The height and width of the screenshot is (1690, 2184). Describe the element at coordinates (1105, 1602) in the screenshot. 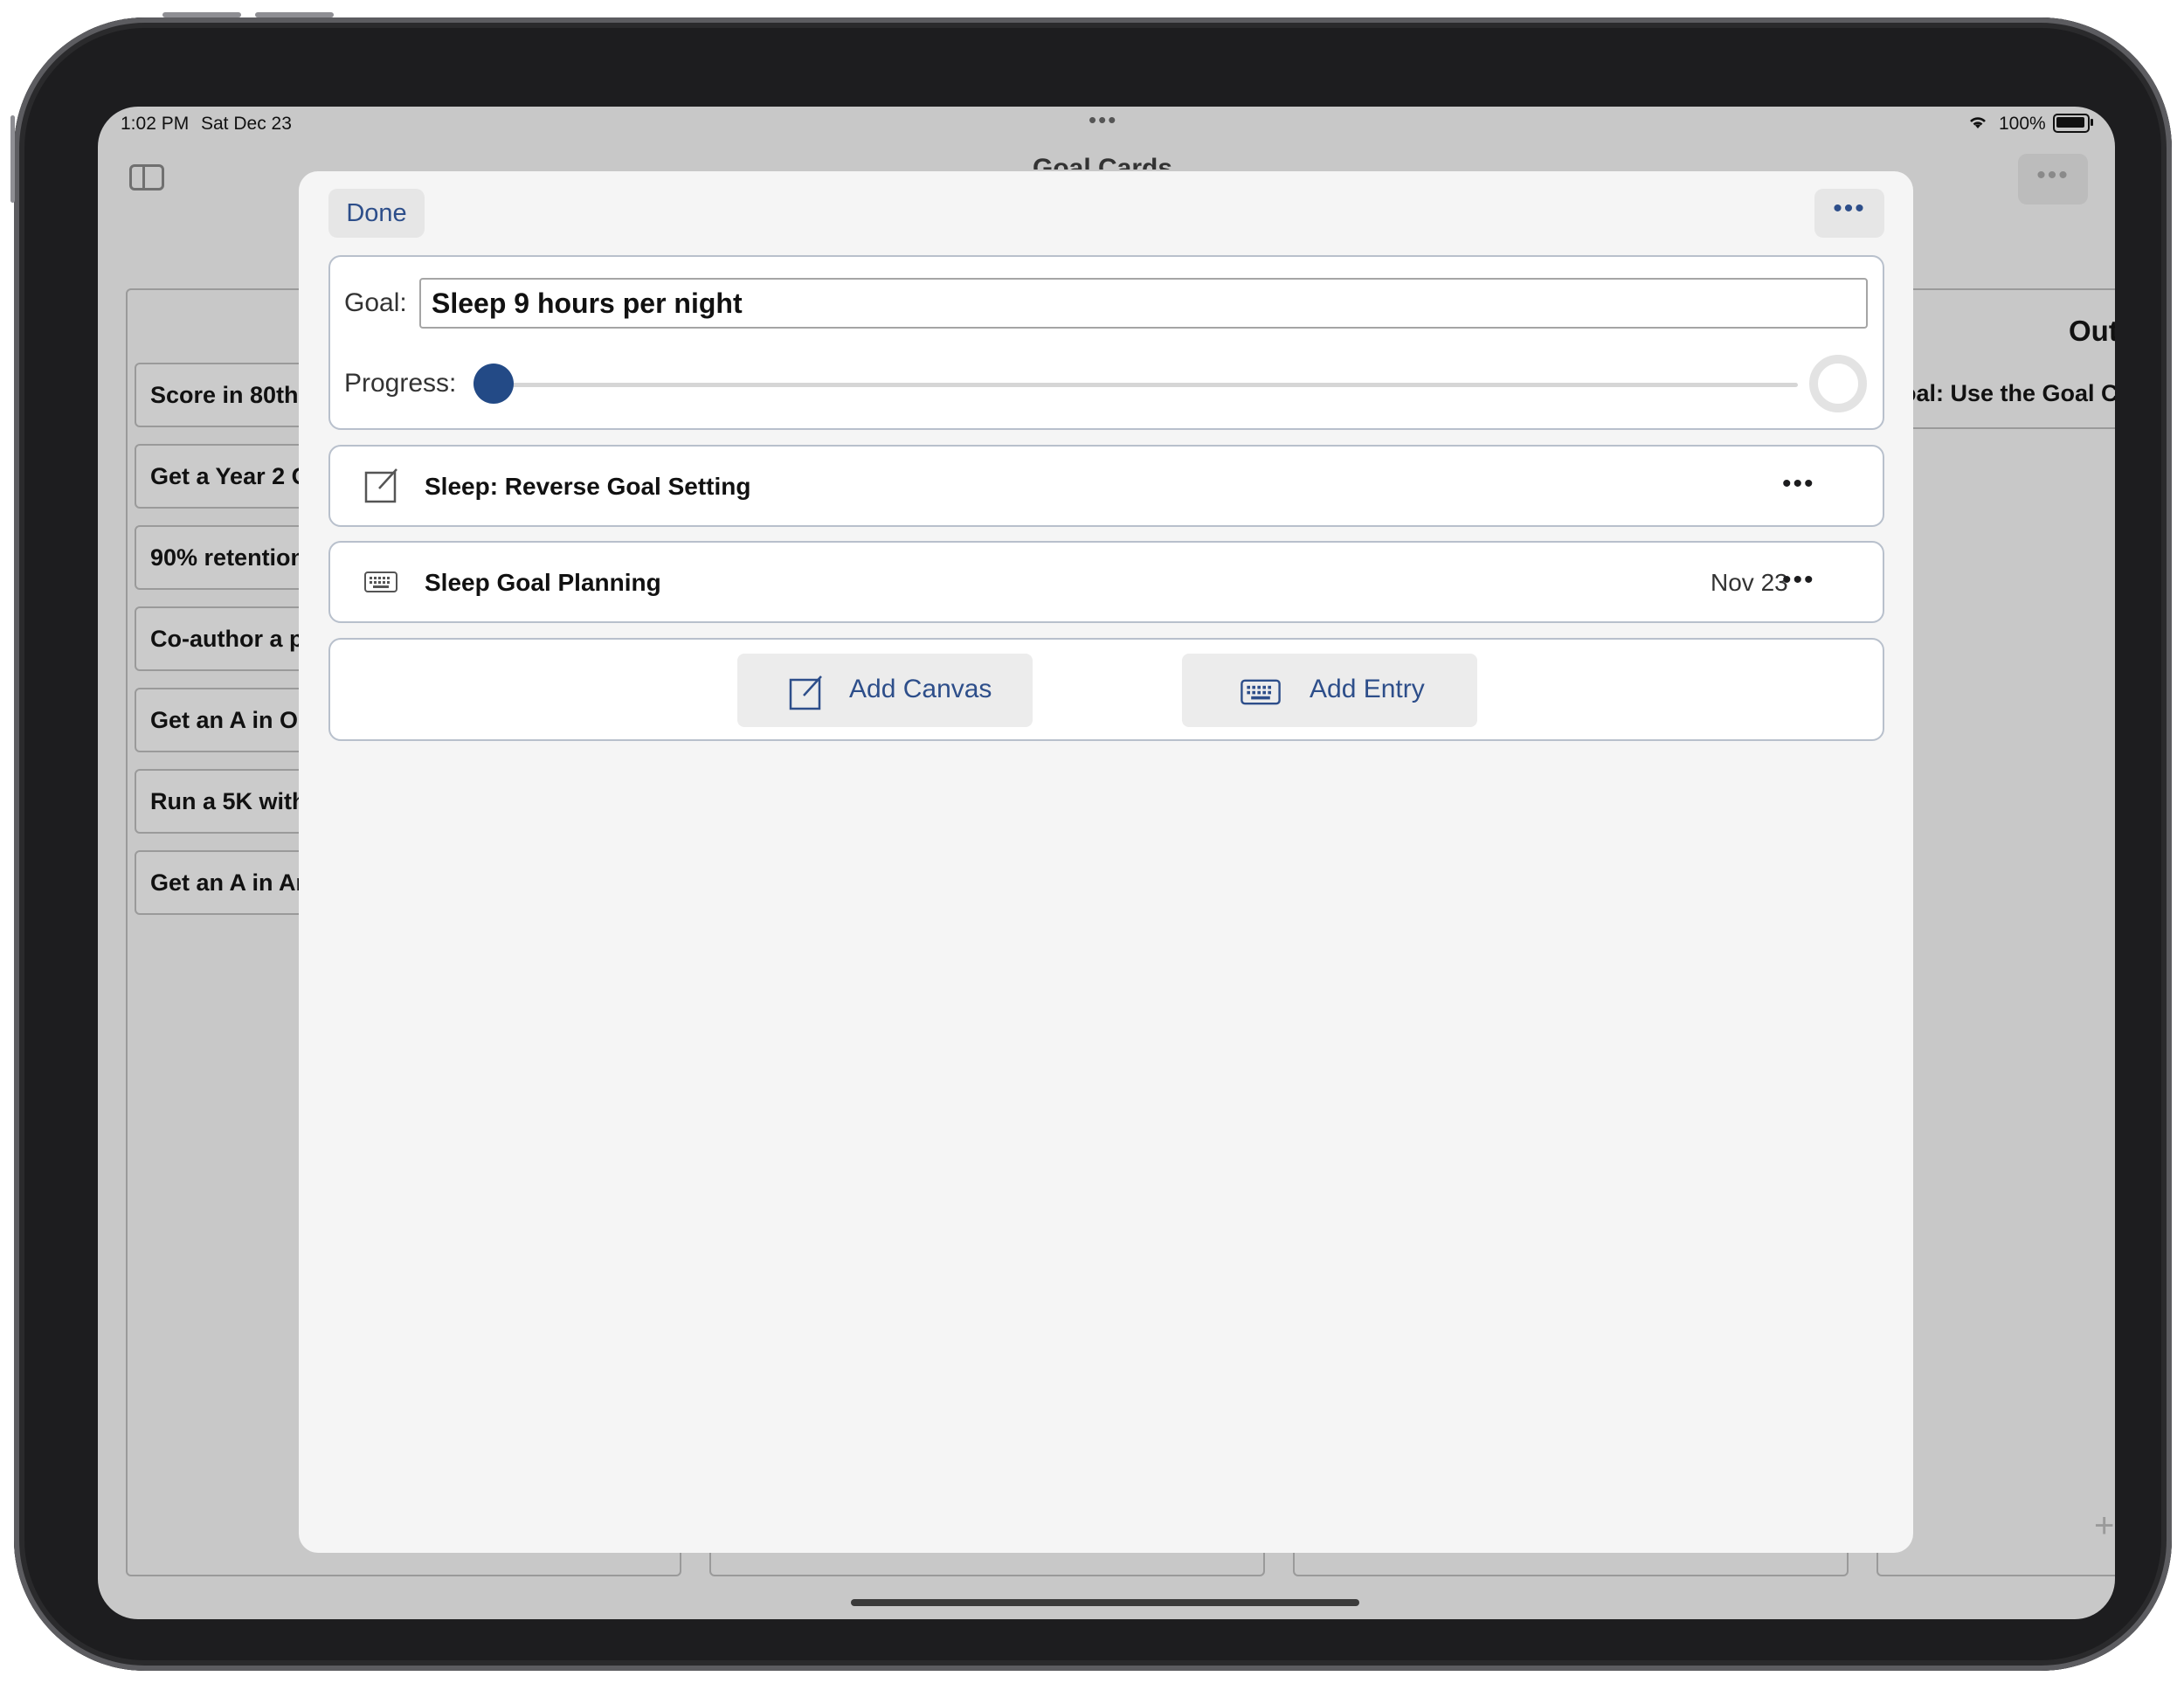

I see `home-indicator` at that location.